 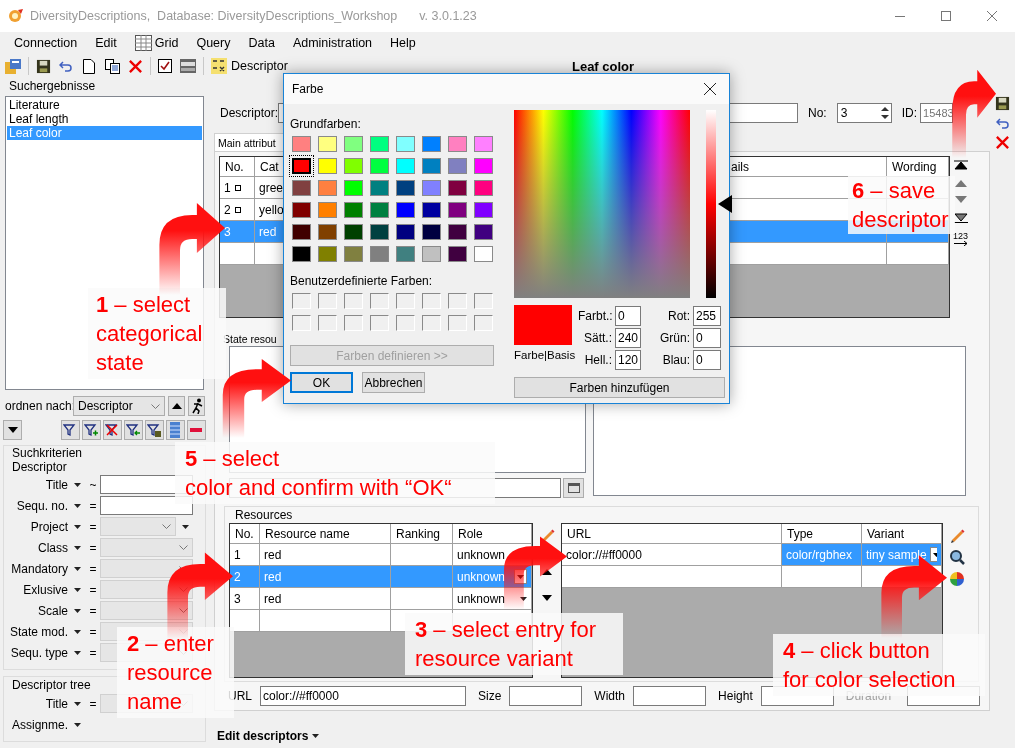 What do you see at coordinates (245, 555) in the screenshot?
I see `table-cell: 1` at bounding box center [245, 555].